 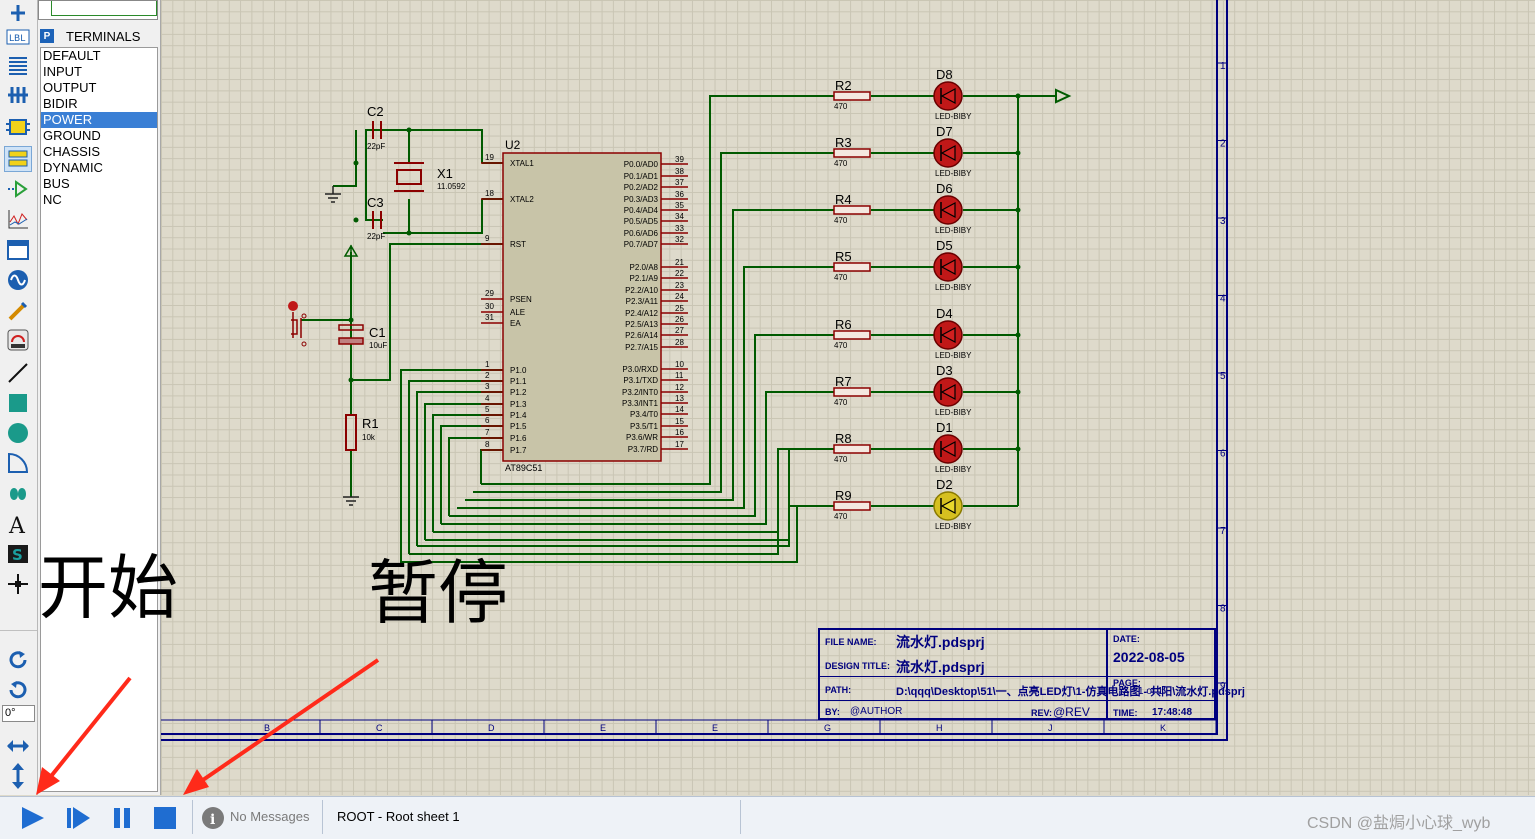 I want to click on terminal-item-bus: BUS, so click(x=99, y=184).